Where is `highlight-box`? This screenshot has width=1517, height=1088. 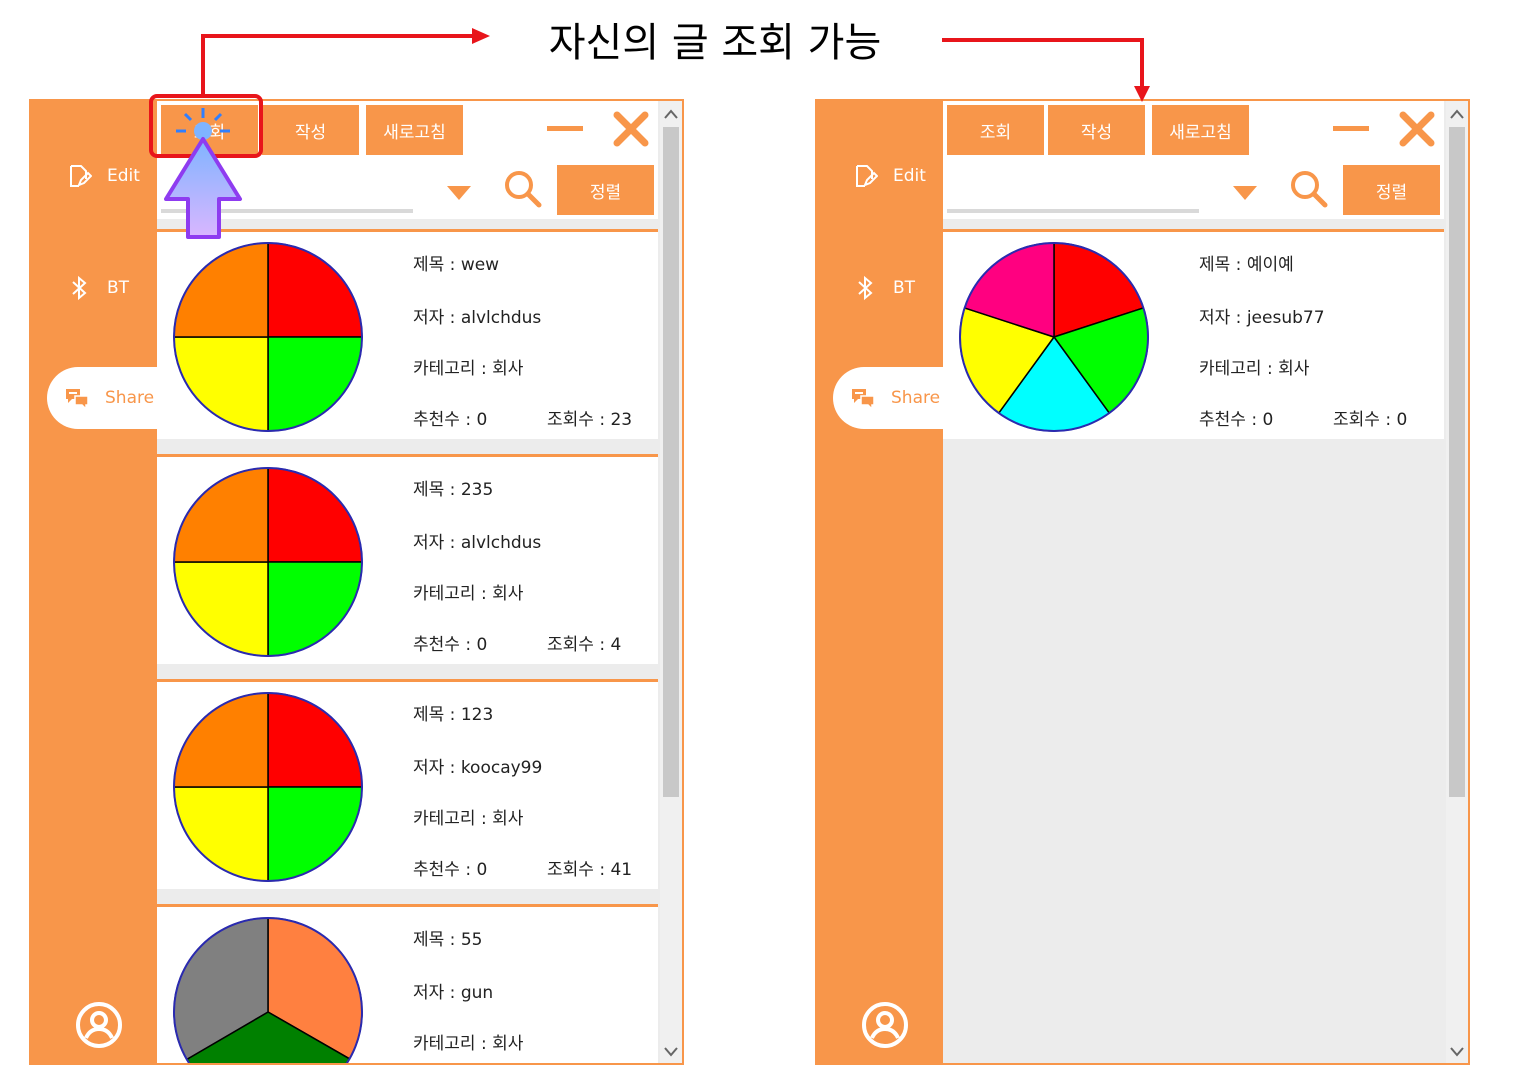 highlight-box is located at coordinates (206, 126).